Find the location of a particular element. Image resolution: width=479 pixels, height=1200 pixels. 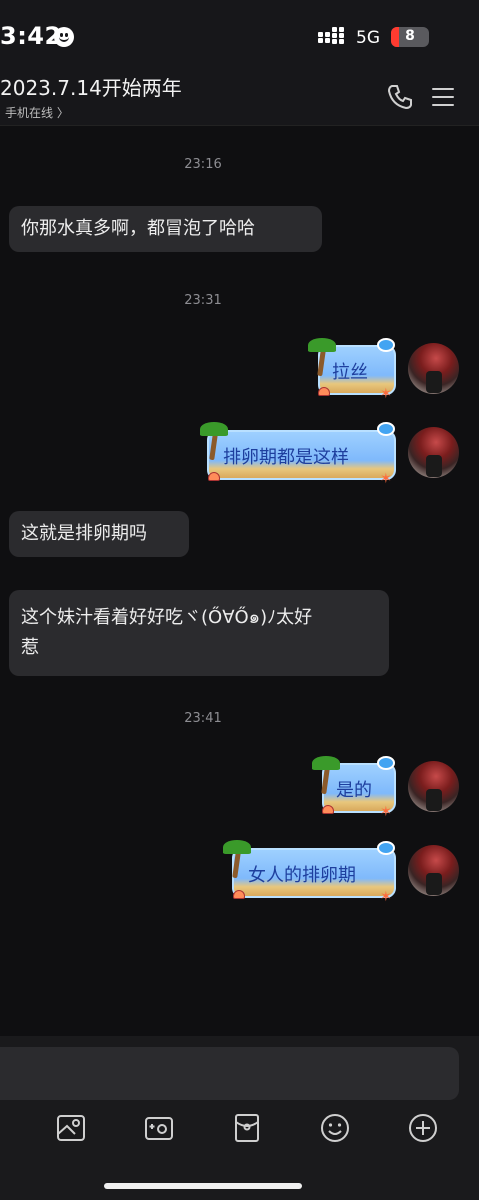

plus-icon is located at coordinates (423, 1128).